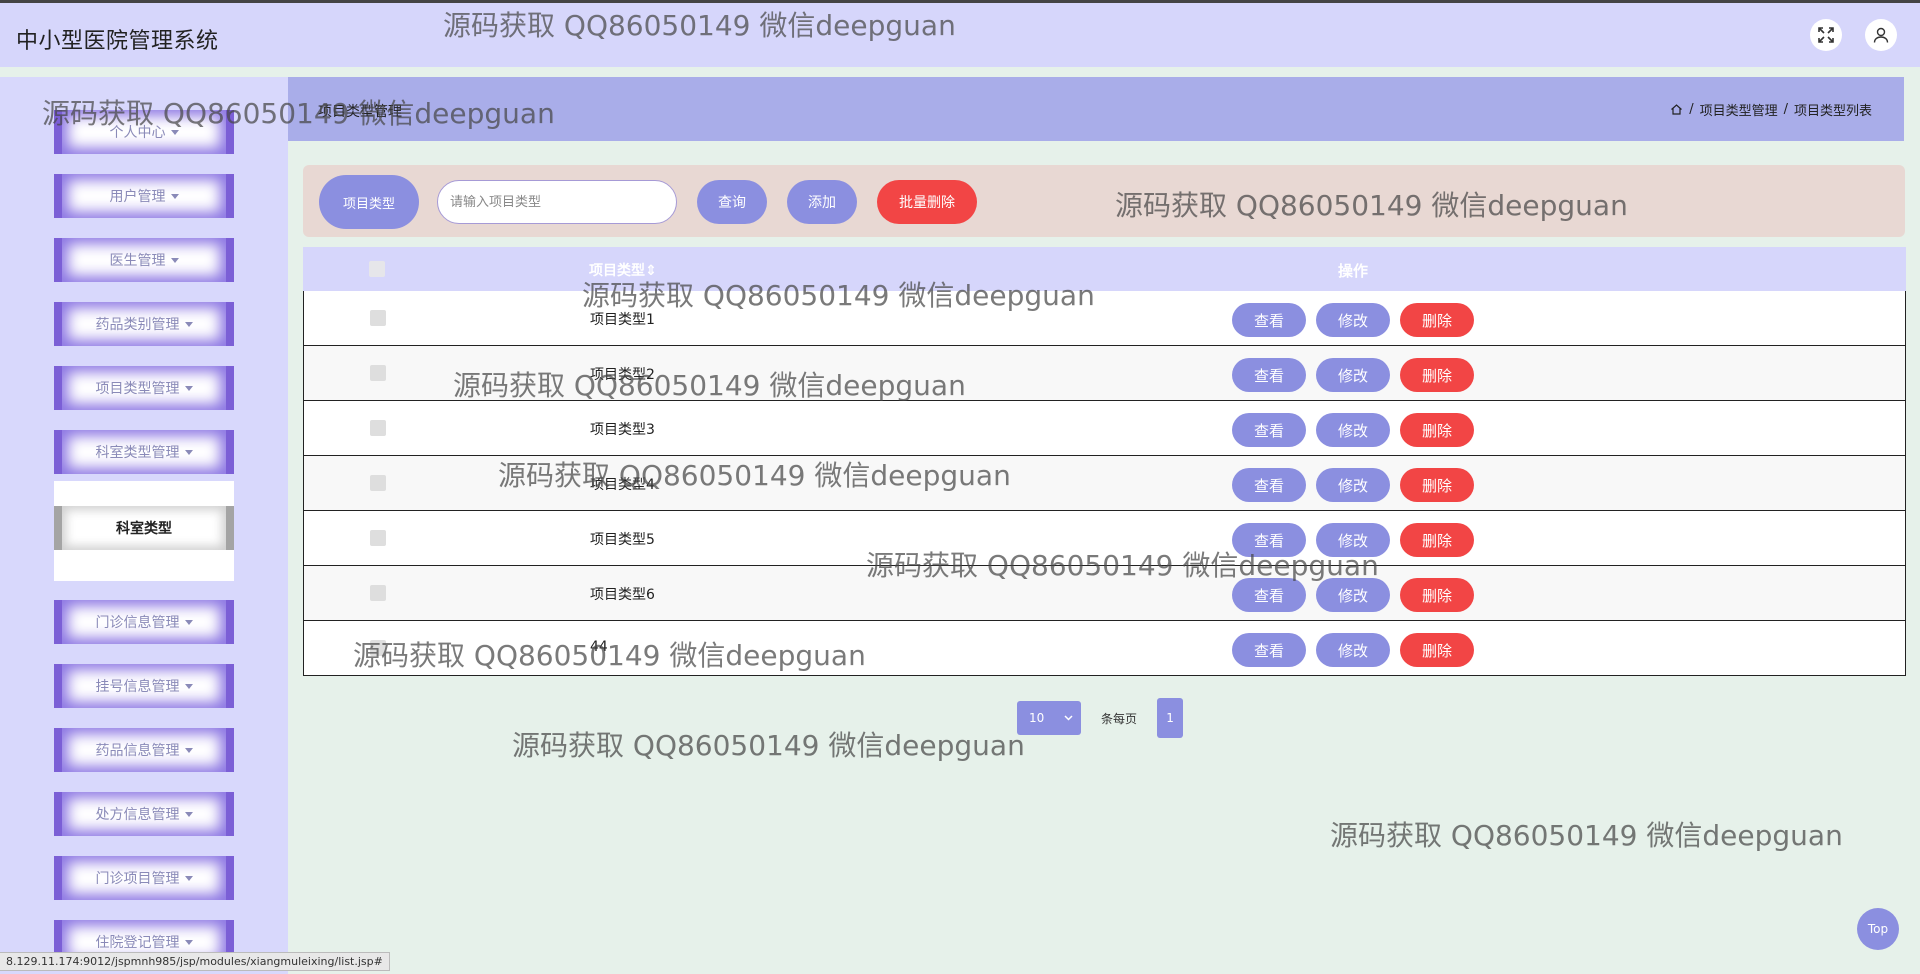 Image resolution: width=1920 pixels, height=974 pixels. Describe the element at coordinates (1676, 109) in the screenshot. I see `home-icon` at that location.